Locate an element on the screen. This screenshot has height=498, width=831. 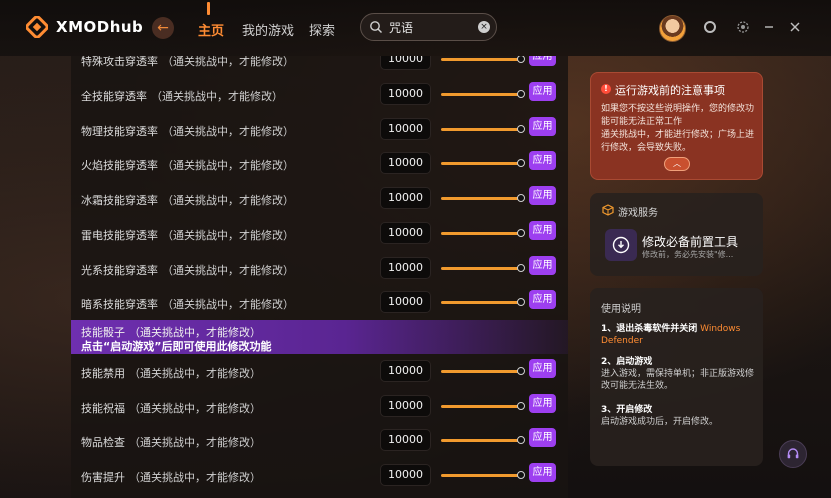
locked-feature-row: 技能骰子 （通关挑战中，才能修改） 点击“启动游戏”后即可使用此修改功能 is located at coordinates (319, 337).